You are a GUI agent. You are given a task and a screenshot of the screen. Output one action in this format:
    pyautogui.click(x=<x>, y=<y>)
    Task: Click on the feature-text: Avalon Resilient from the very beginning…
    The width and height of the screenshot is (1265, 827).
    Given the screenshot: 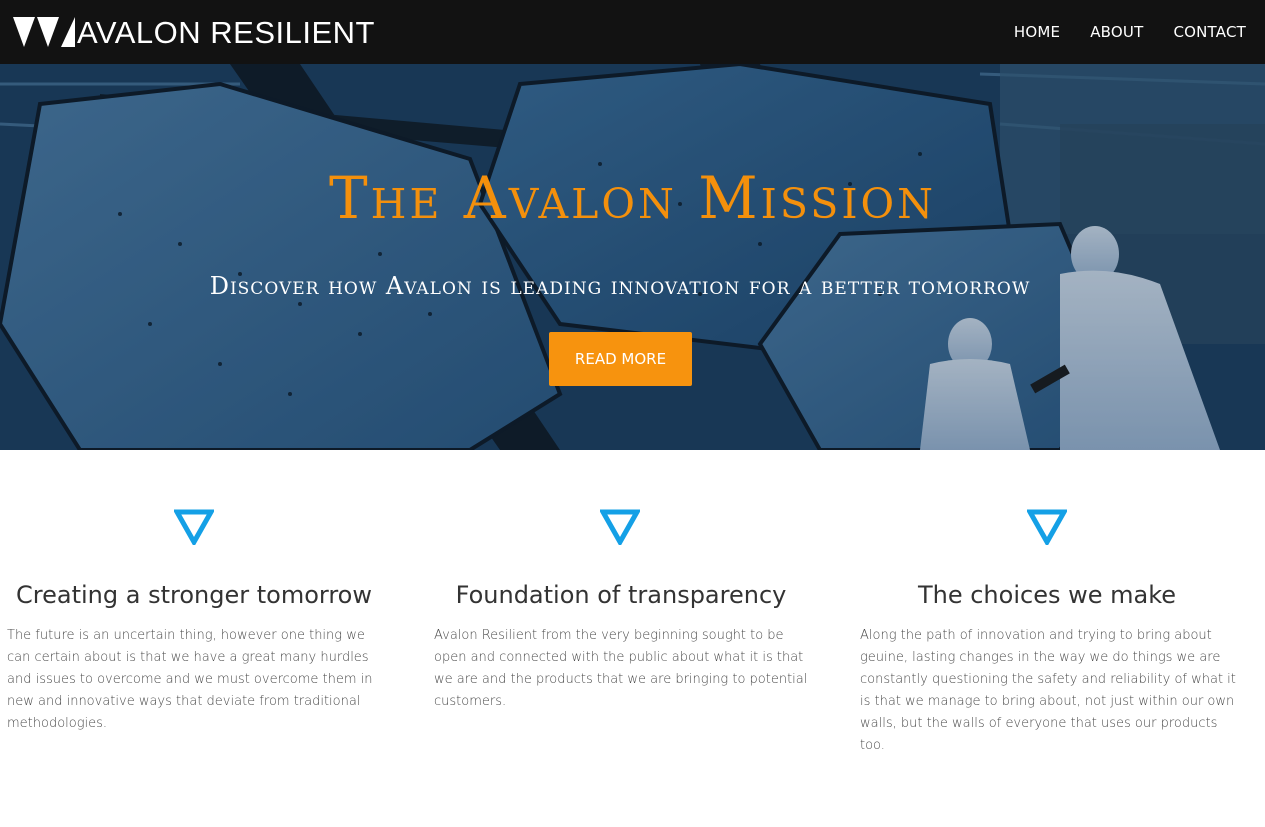 What is the action you would take?
    pyautogui.click(x=621, y=668)
    